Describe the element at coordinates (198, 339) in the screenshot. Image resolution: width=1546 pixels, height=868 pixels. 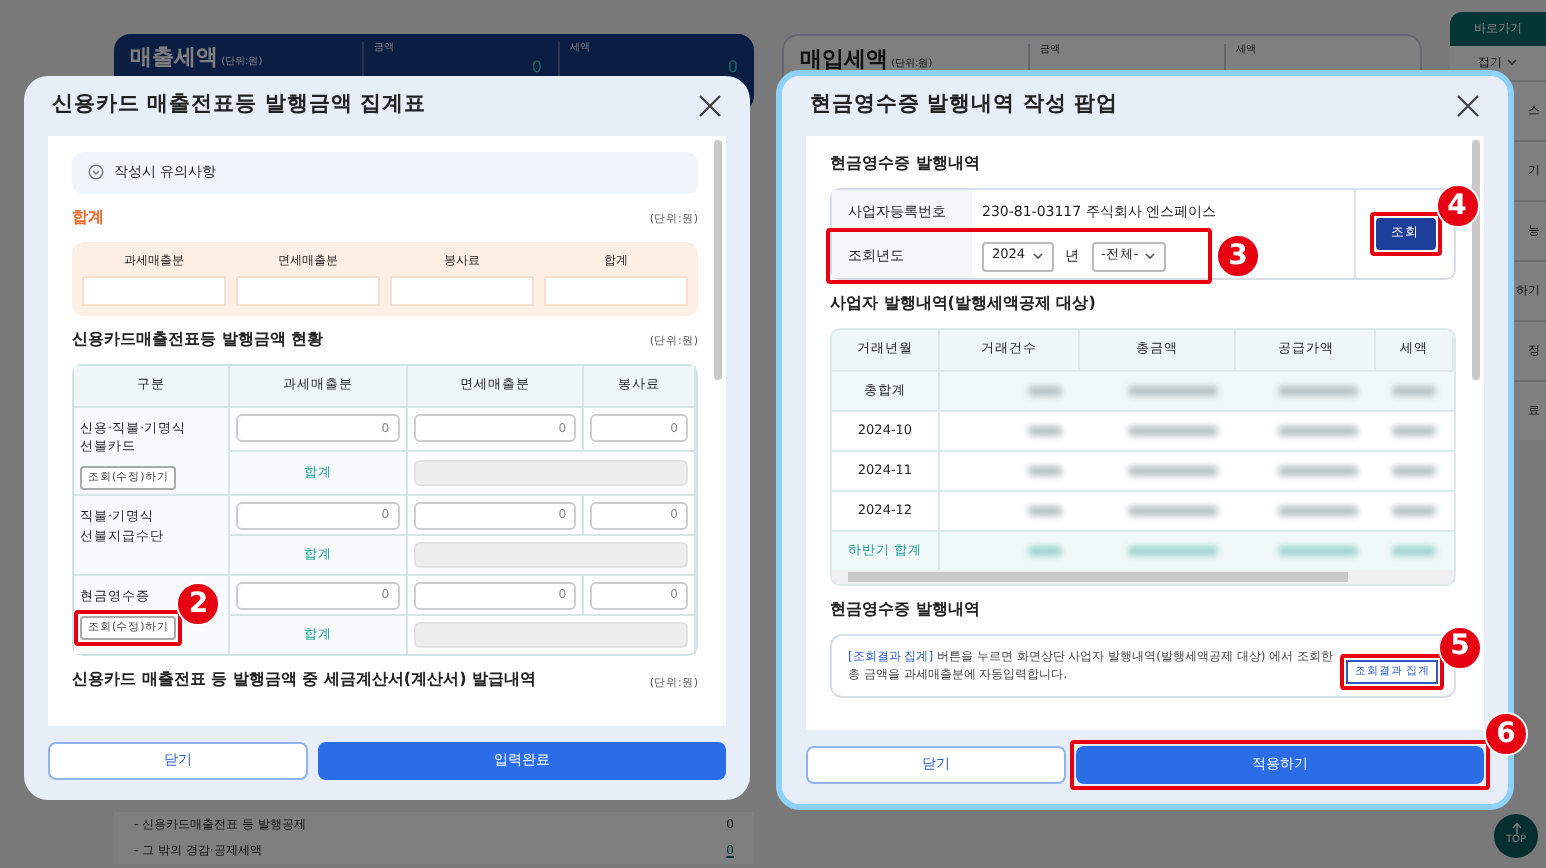
I see `section-title: 신용카드매출전표등 발행금액 현황` at that location.